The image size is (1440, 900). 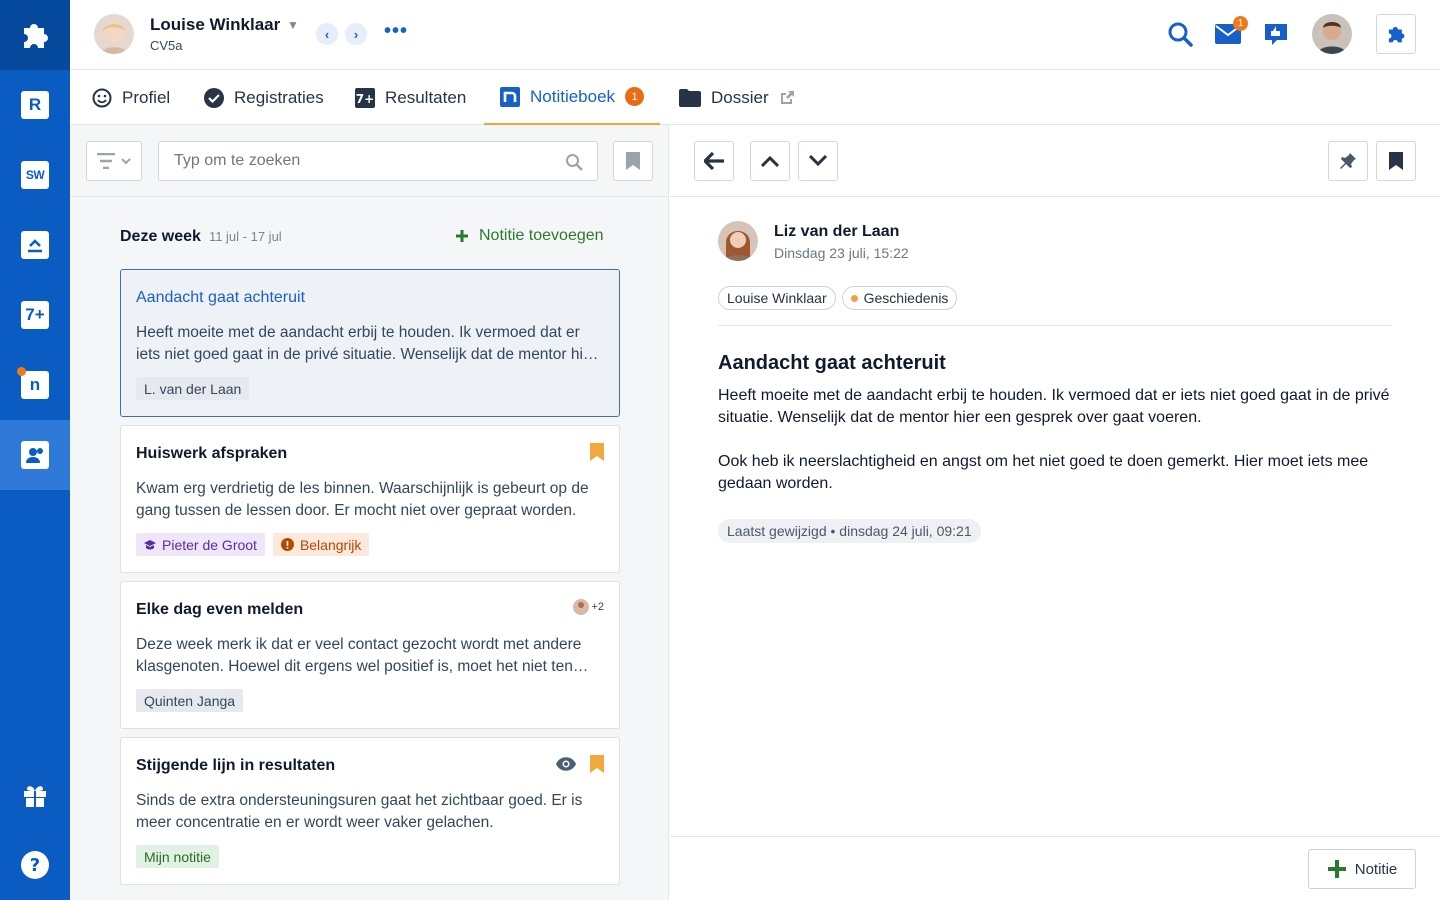 What do you see at coordinates (287, 544) in the screenshot?
I see `alert-icon` at bounding box center [287, 544].